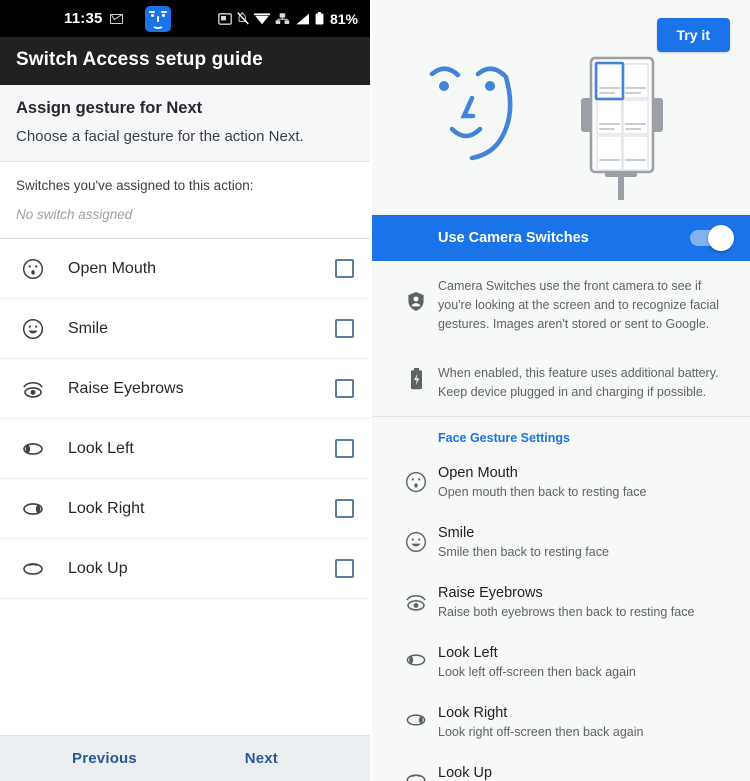 The image size is (750, 781). I want to click on fg-row-smile: Smile Smile then back to resting face, so click(561, 543).